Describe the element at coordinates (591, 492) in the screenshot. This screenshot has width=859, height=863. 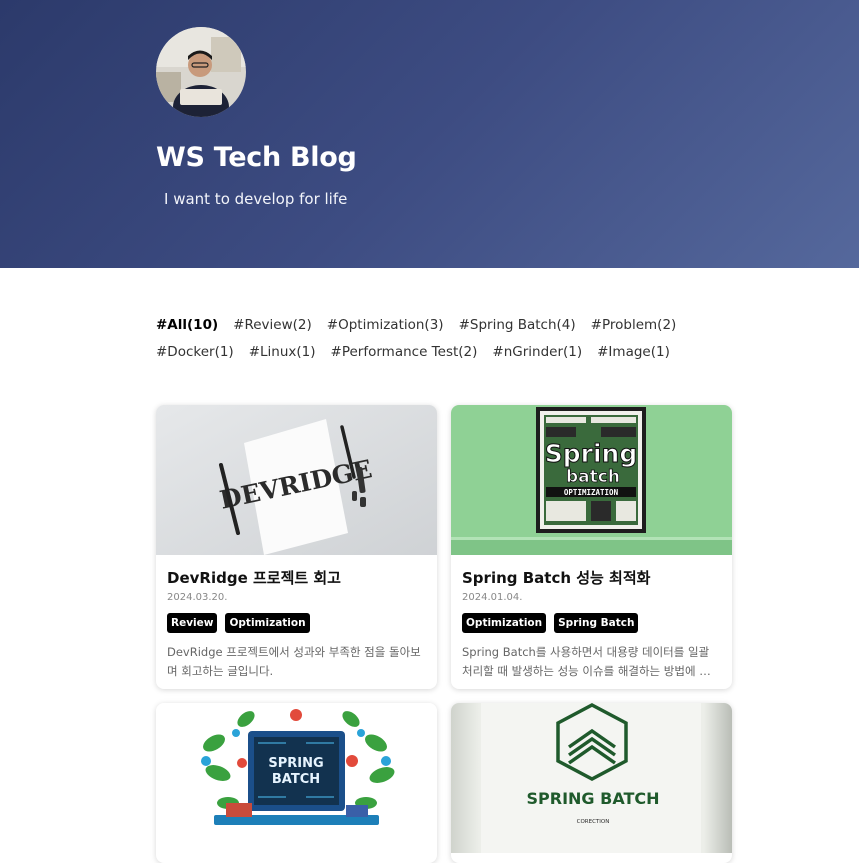
I see `svg-text: OPTIMIZATION` at that location.